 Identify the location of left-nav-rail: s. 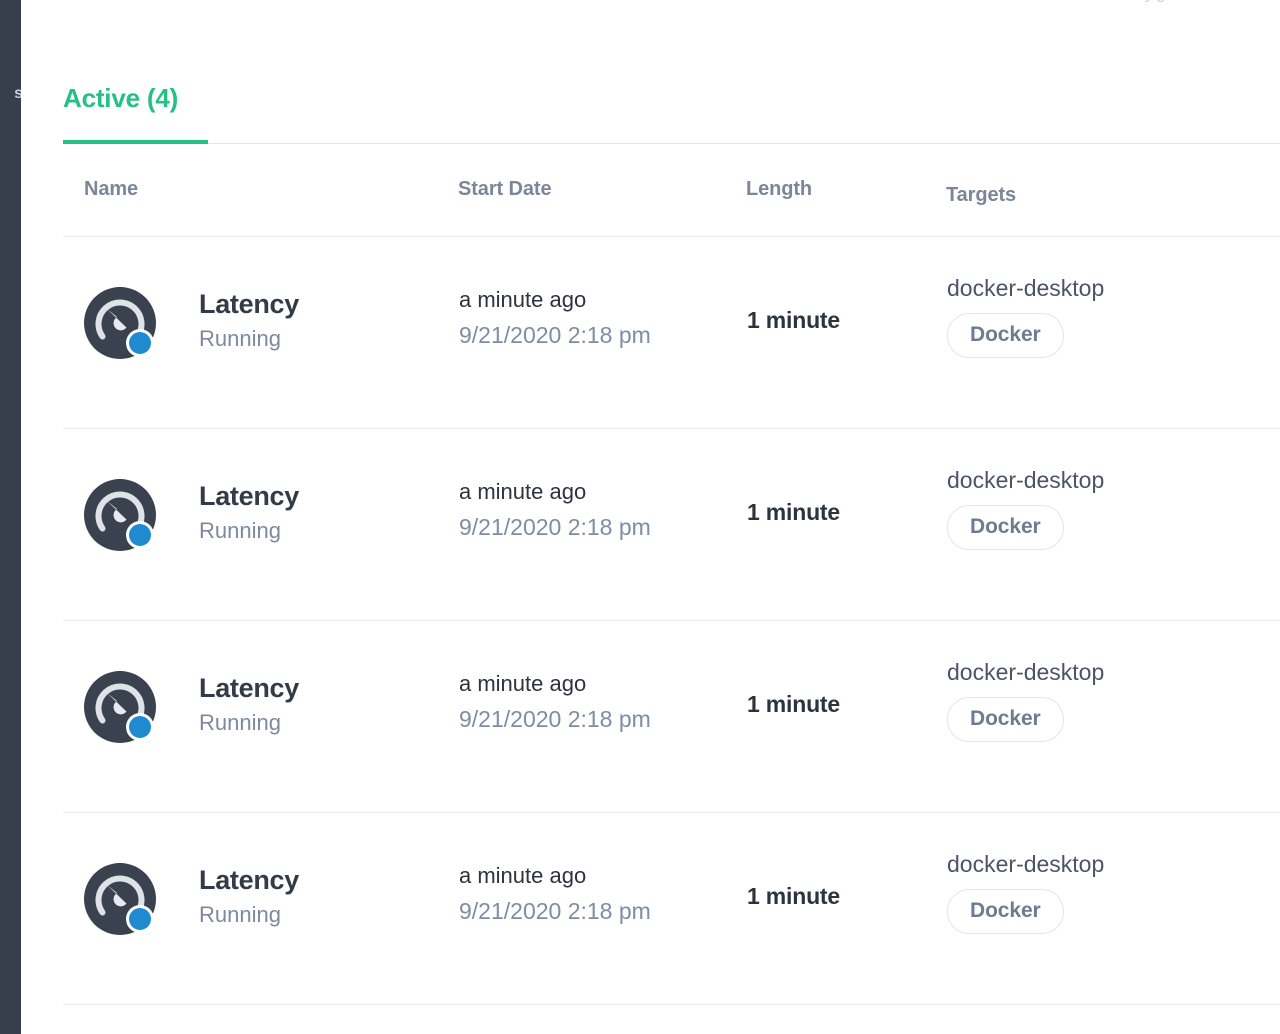
(10, 517).